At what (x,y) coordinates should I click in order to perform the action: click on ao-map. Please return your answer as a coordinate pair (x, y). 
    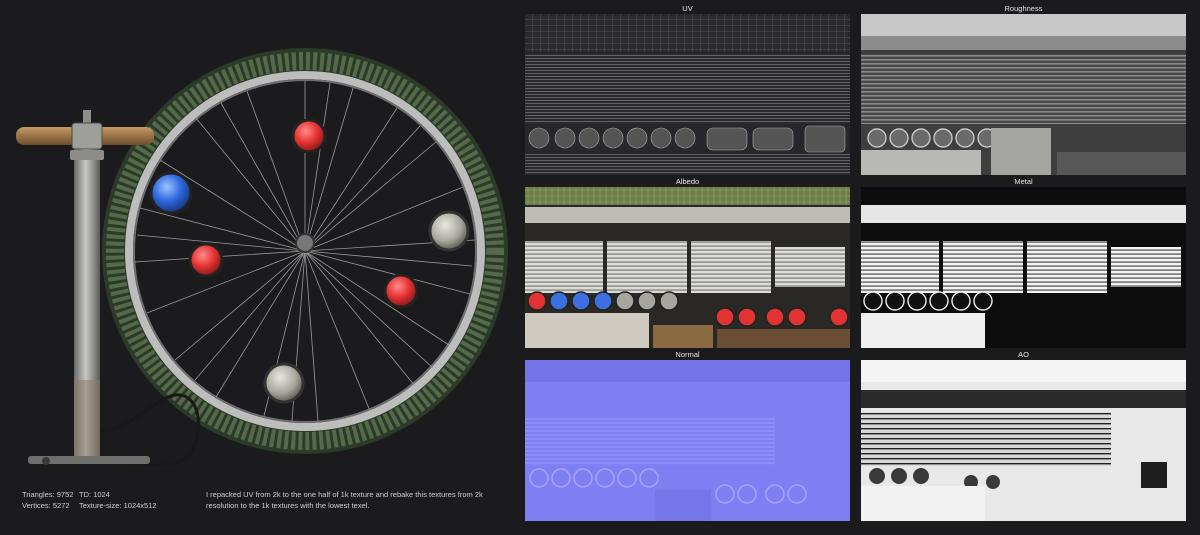
    Looking at the image, I should click on (1023, 440).